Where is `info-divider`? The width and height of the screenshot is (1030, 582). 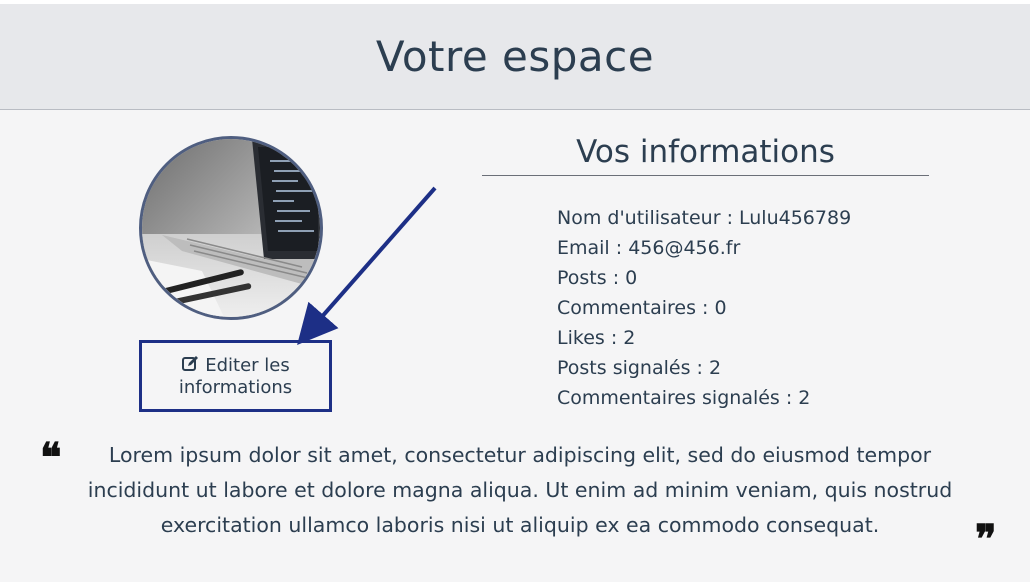 info-divider is located at coordinates (705, 175).